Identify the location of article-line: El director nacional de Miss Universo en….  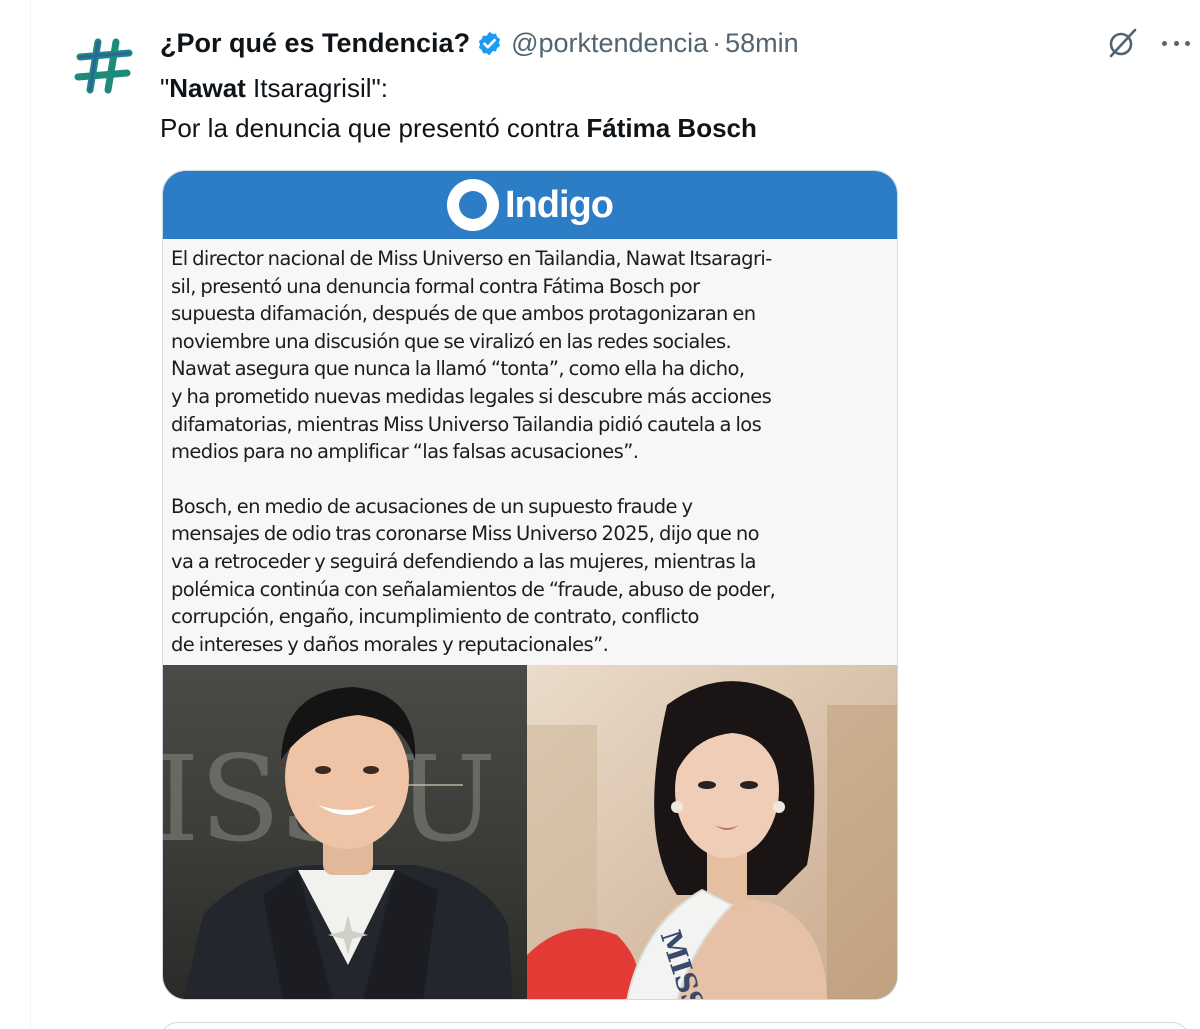
(471, 258).